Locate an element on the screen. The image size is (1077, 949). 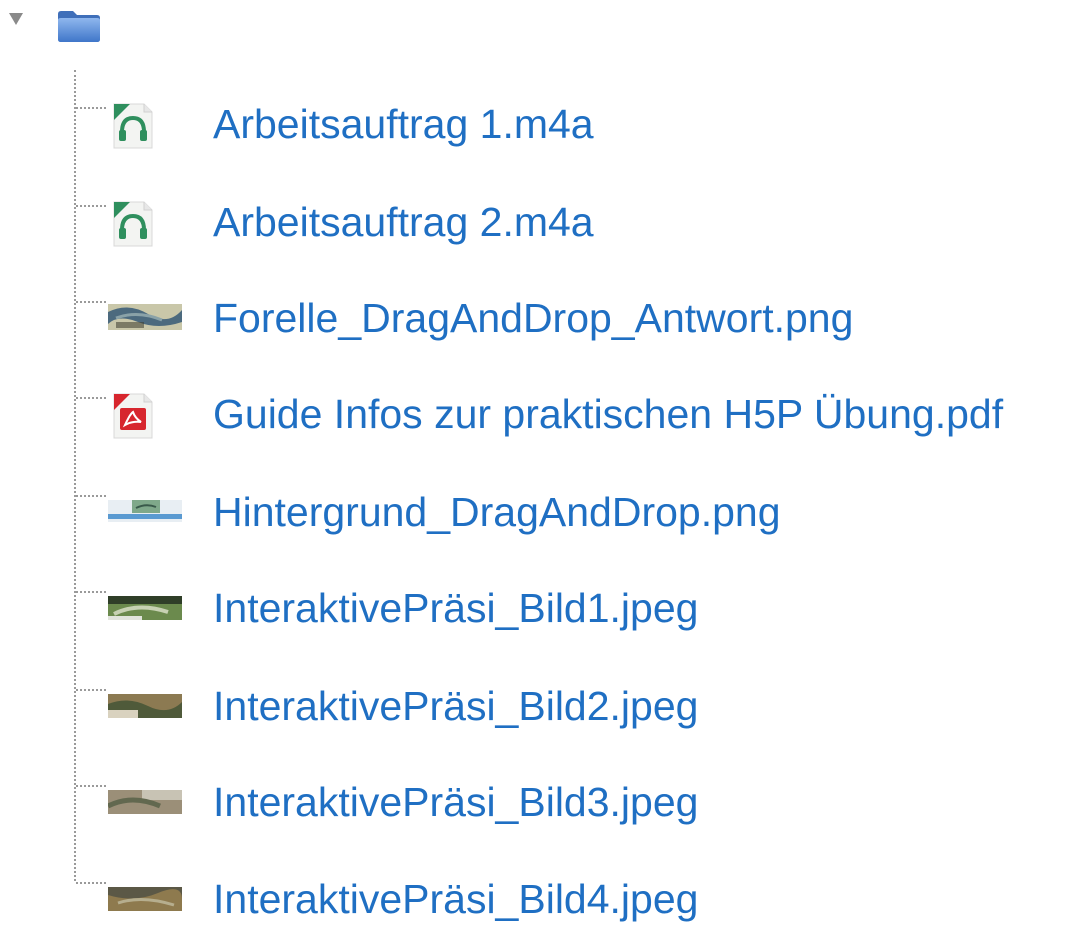
file-tree-item: InteraktivePräsi_Bild1.jpeg is located at coordinates (574, 610).